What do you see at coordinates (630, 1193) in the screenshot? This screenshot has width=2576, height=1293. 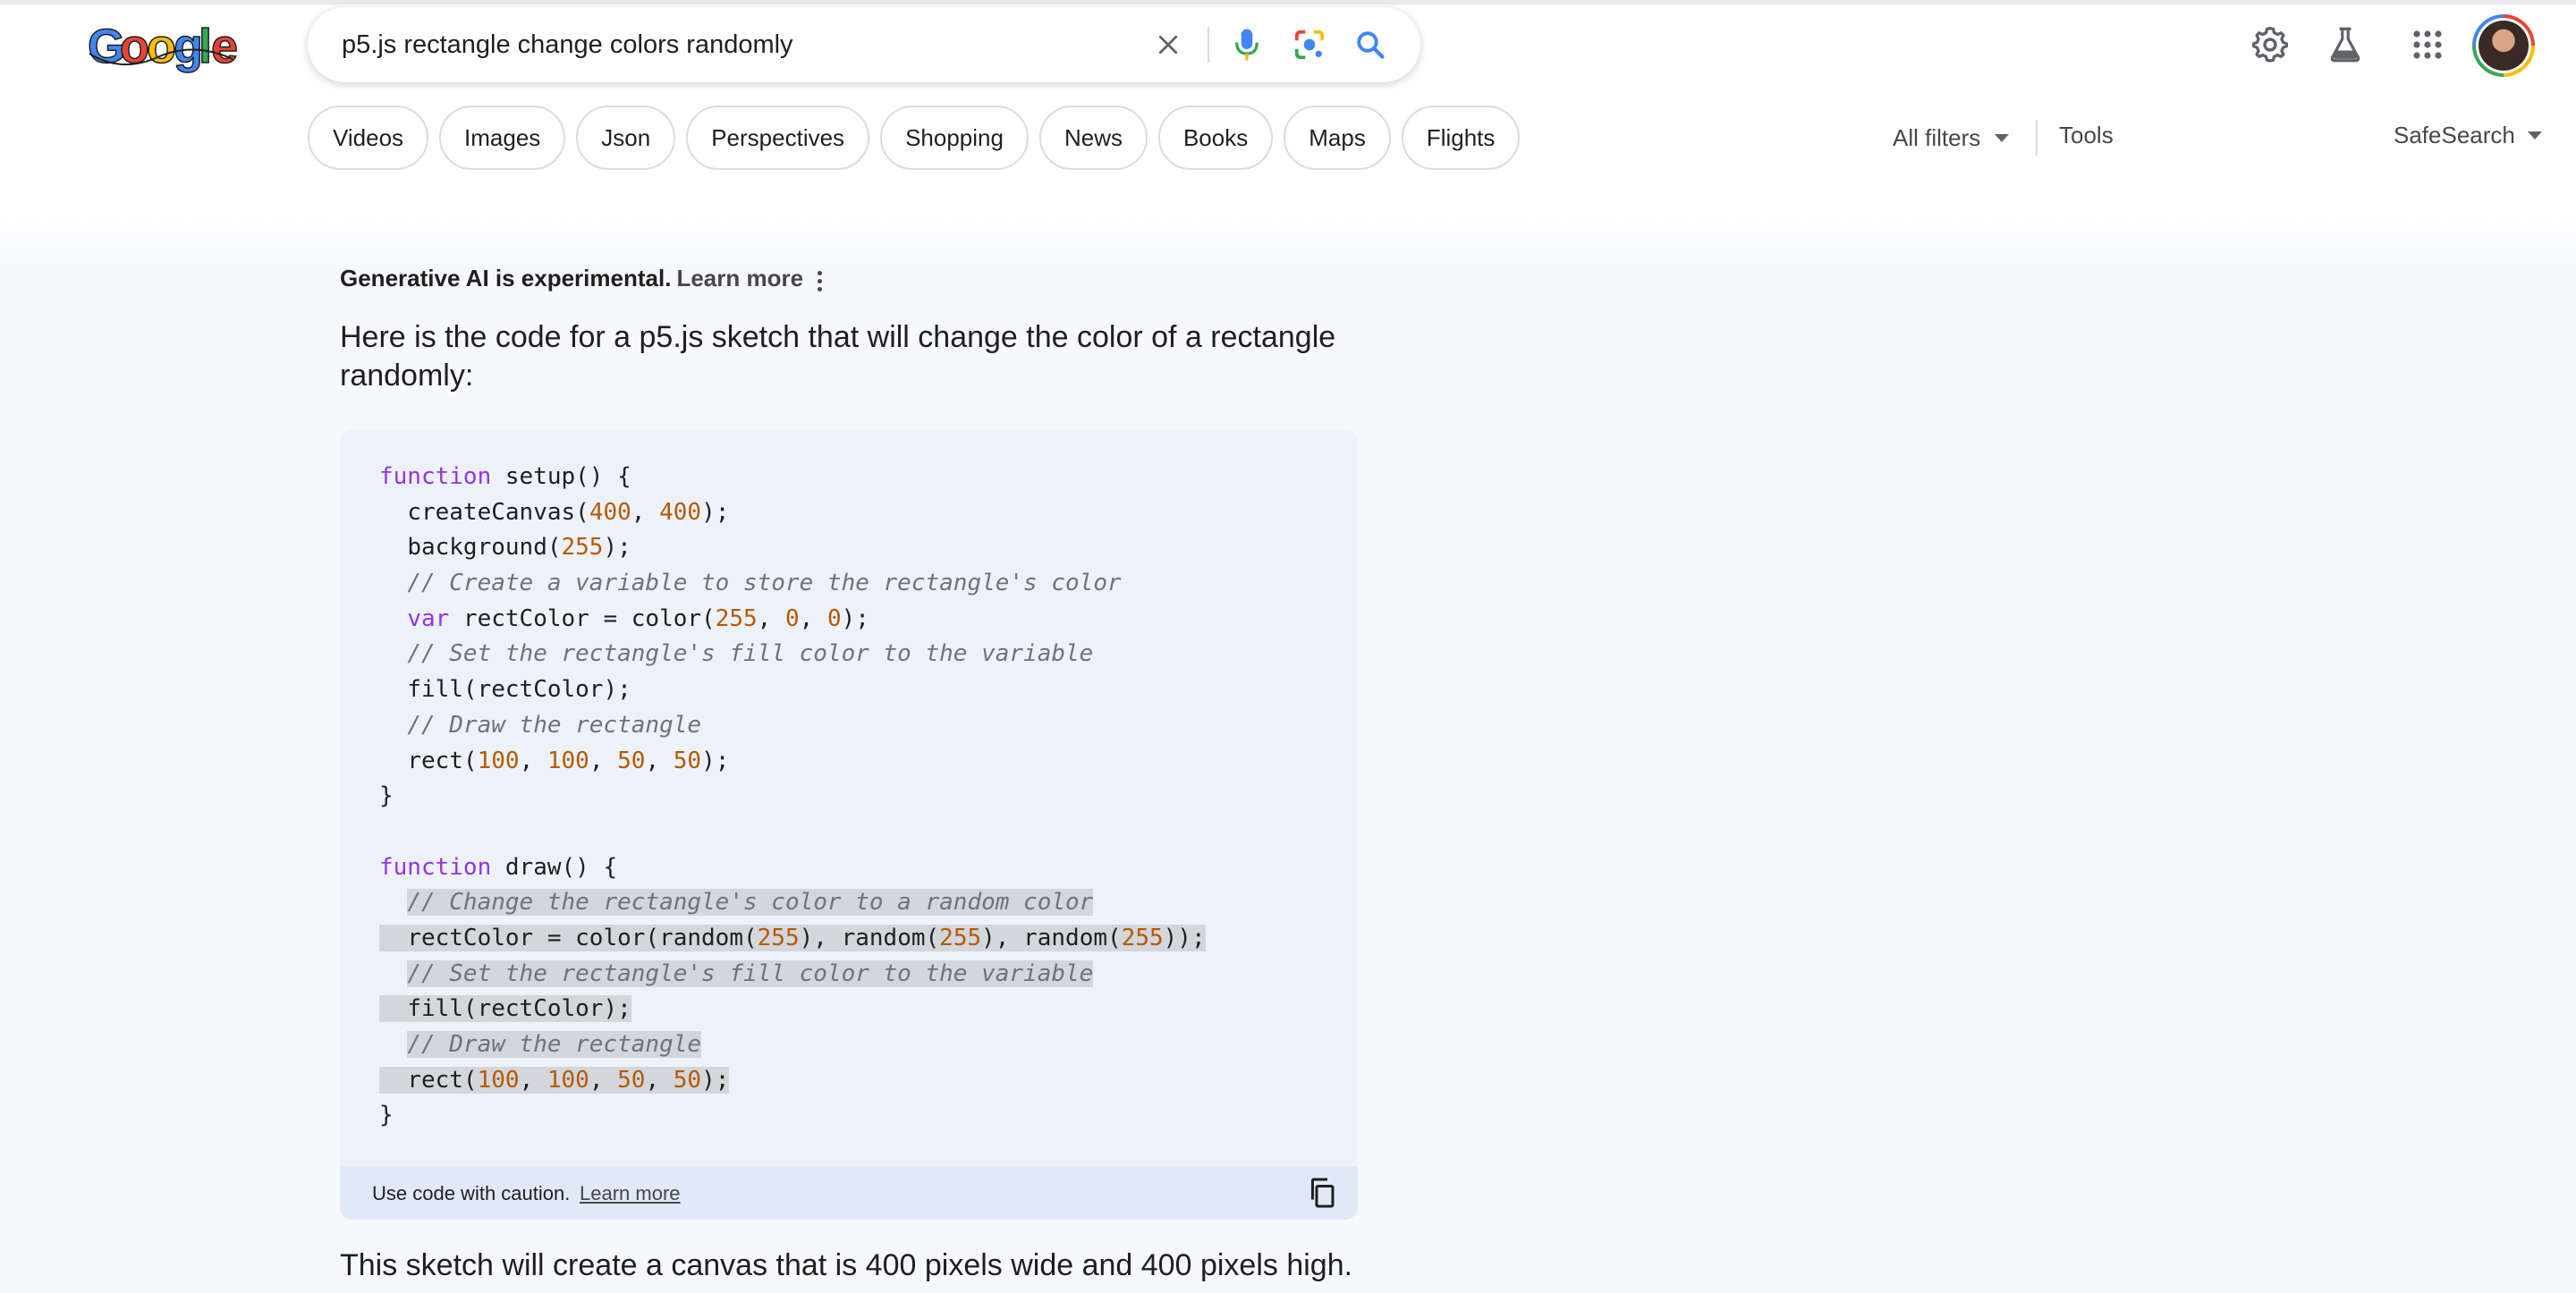 I see `code-learn-more-link: Learn more` at bounding box center [630, 1193].